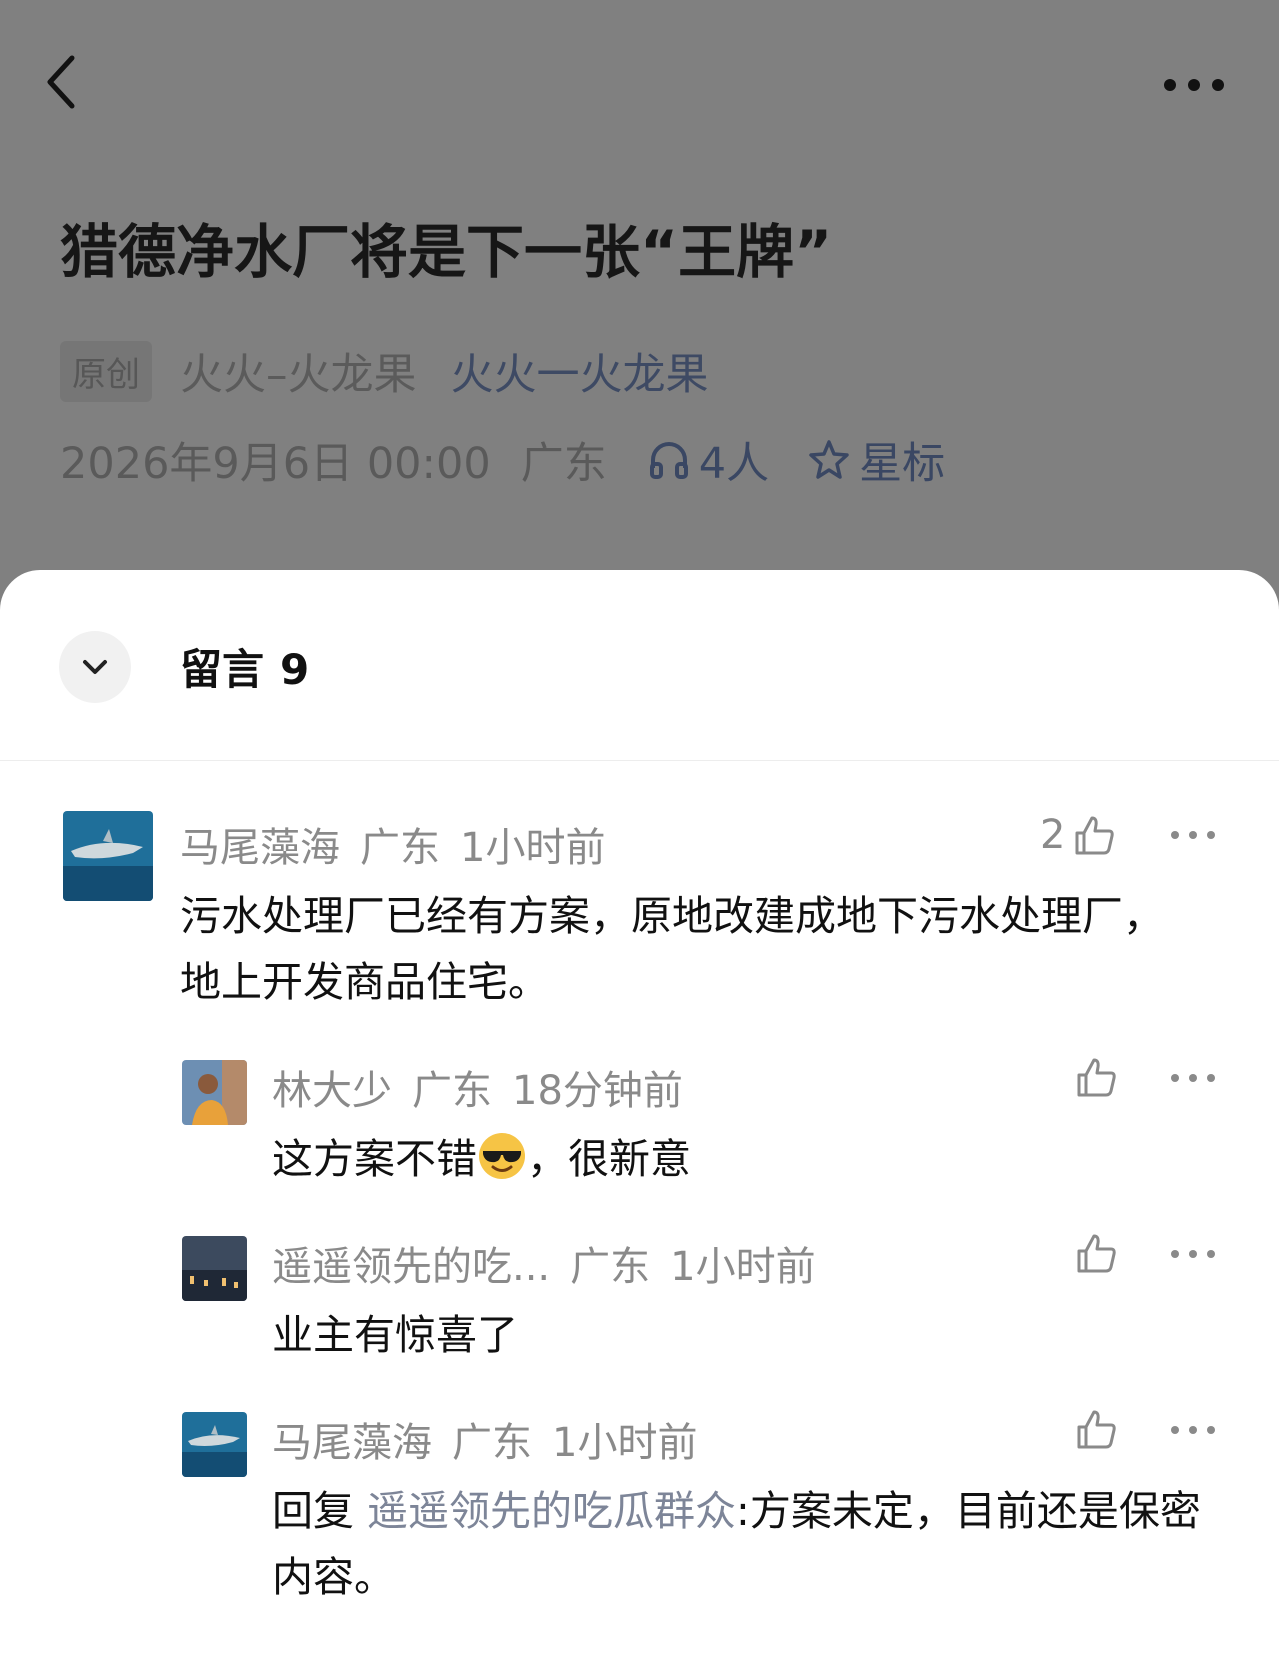 Image resolution: width=1279 pixels, height=1671 pixels. Describe the element at coordinates (829, 459) in the screenshot. I see `star-icon` at that location.